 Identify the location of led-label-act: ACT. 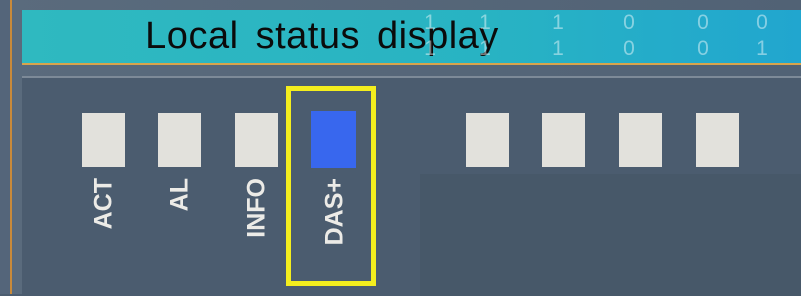
(103, 228).